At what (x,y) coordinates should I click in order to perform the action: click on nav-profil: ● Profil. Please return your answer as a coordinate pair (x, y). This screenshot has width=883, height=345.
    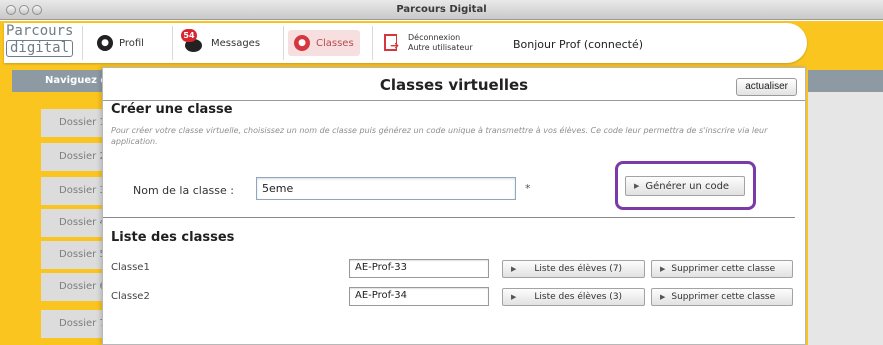
    Looking at the image, I should click on (120, 43).